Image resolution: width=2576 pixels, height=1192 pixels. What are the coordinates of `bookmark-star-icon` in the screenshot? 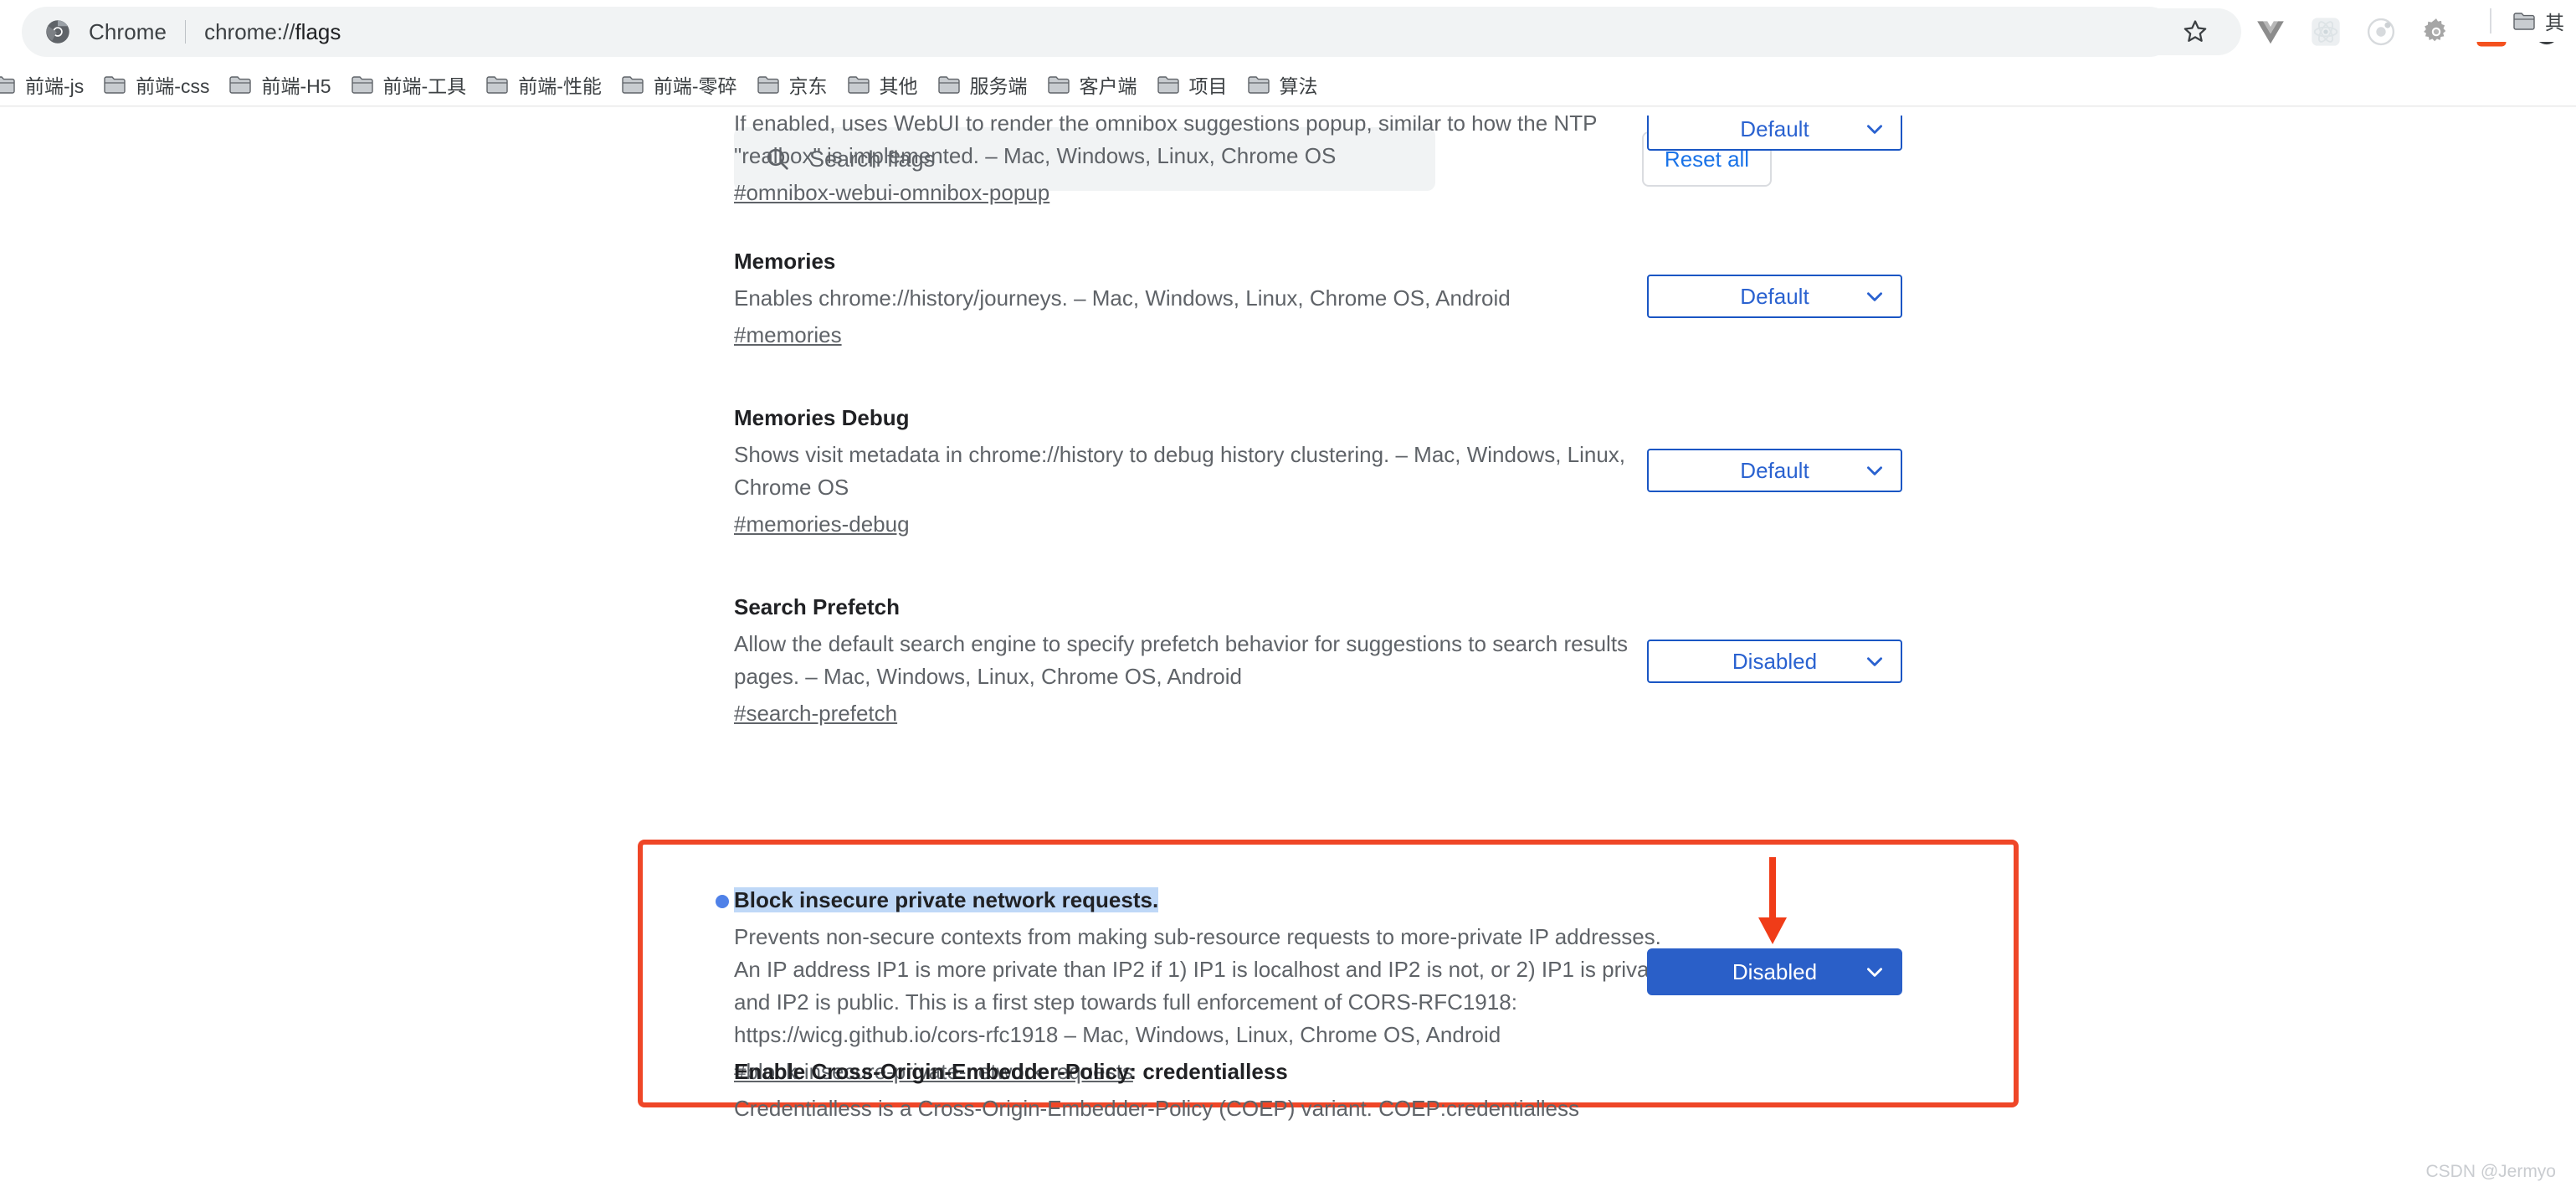 It's located at (2195, 31).